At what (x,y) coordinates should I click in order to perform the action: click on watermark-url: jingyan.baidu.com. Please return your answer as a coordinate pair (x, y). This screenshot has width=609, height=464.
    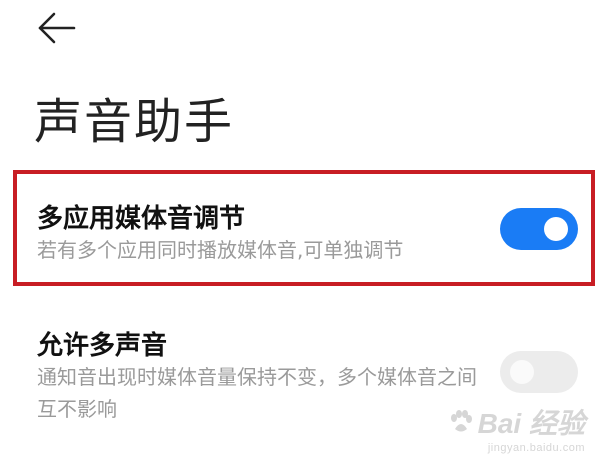
    Looking at the image, I should click on (536, 448).